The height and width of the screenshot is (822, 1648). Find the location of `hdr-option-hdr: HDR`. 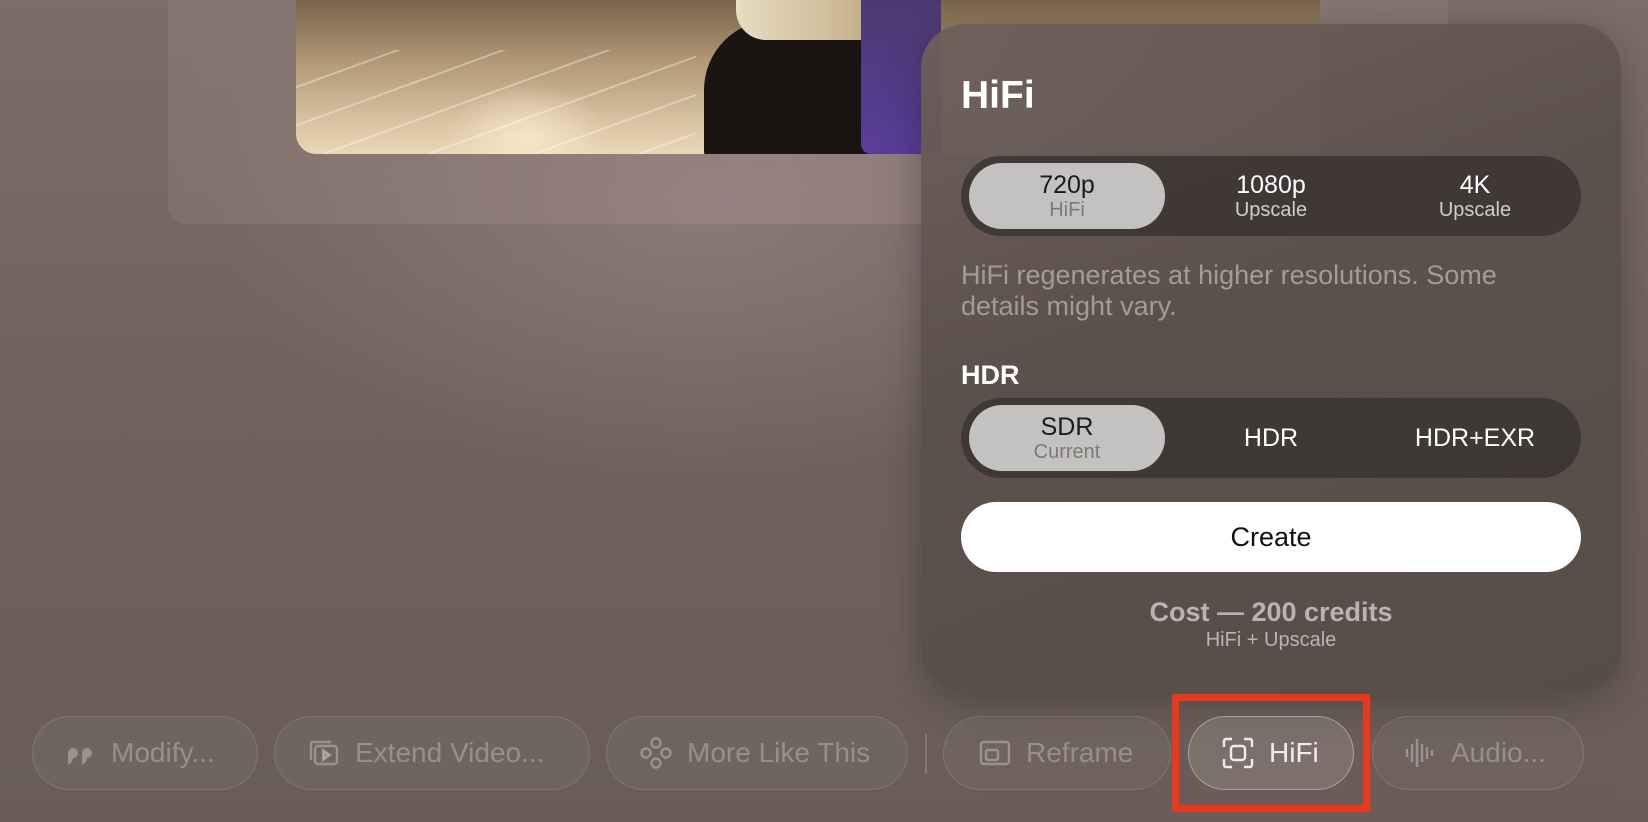

hdr-option-hdr: HDR is located at coordinates (1271, 438).